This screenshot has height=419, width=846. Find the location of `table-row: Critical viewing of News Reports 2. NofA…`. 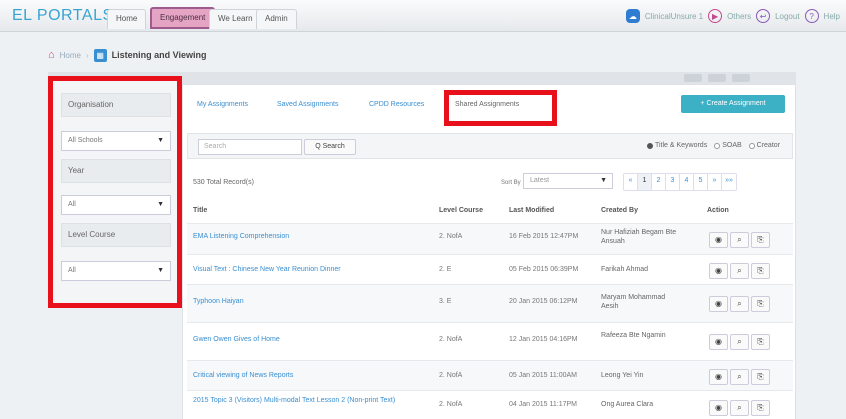

table-row: Critical viewing of News Reports 2. NofA… is located at coordinates (490, 375).